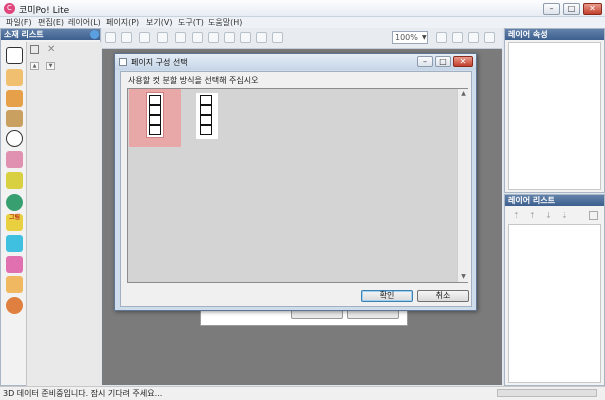  I want to click on menu-help: 도움말(H), so click(225, 22).